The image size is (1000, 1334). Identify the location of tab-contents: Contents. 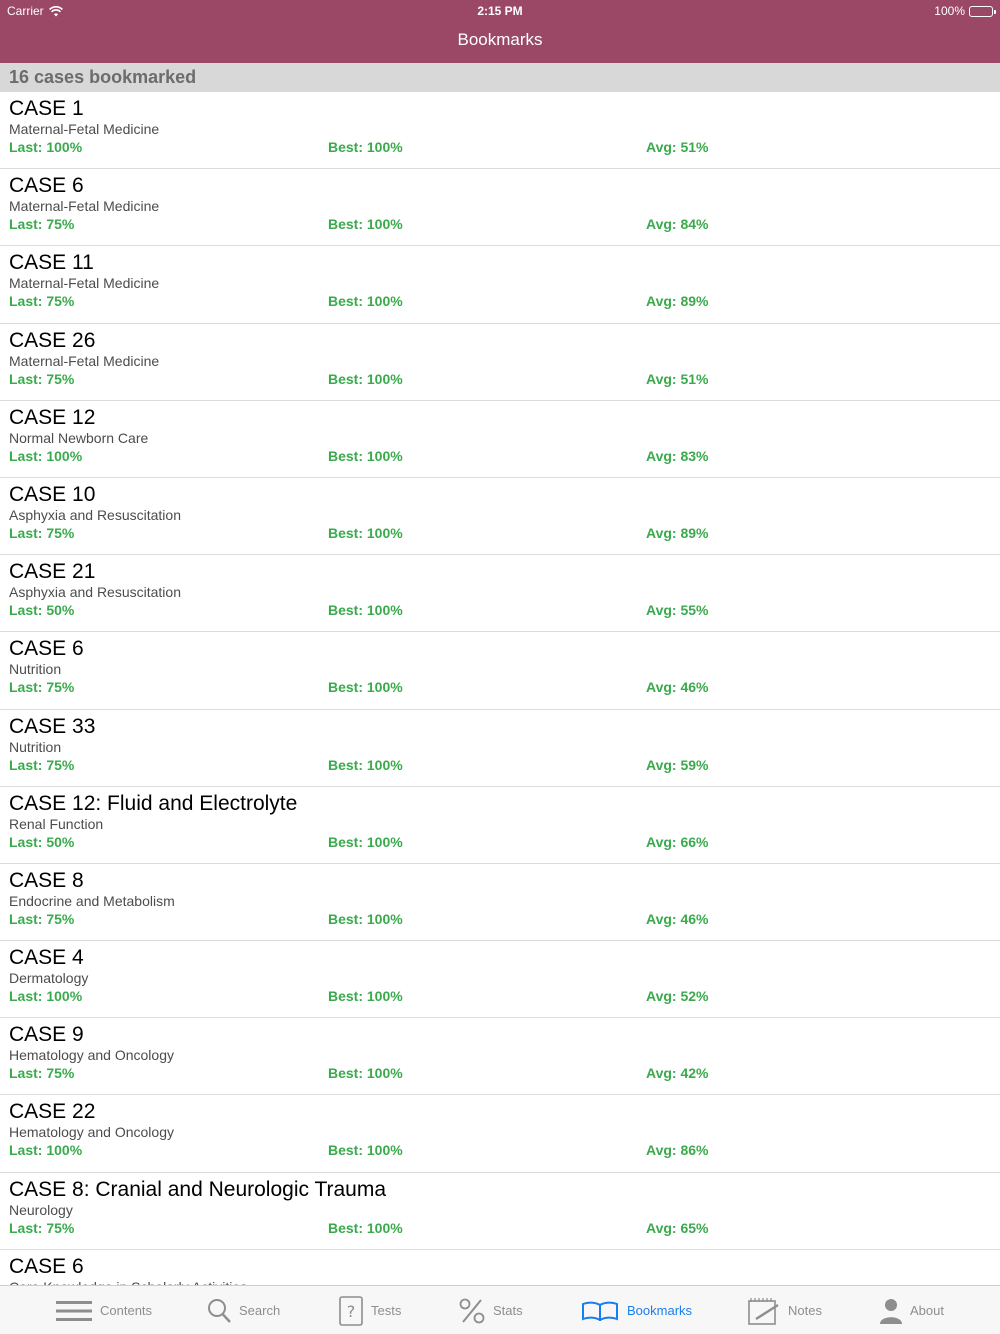
(104, 1310).